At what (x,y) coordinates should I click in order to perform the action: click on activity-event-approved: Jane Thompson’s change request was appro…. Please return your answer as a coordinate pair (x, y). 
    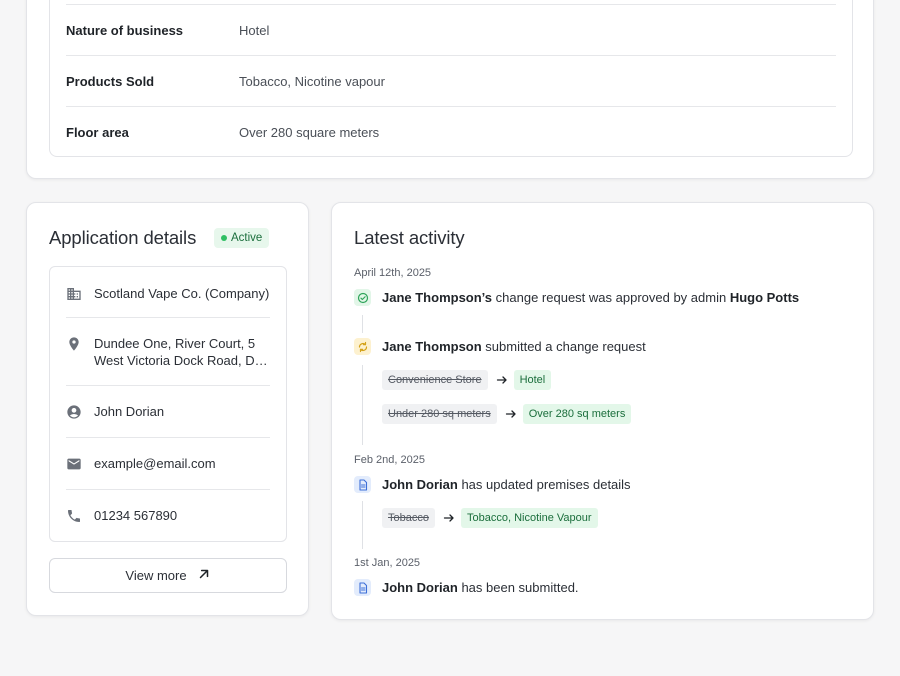
    Looking at the image, I should click on (576, 297).